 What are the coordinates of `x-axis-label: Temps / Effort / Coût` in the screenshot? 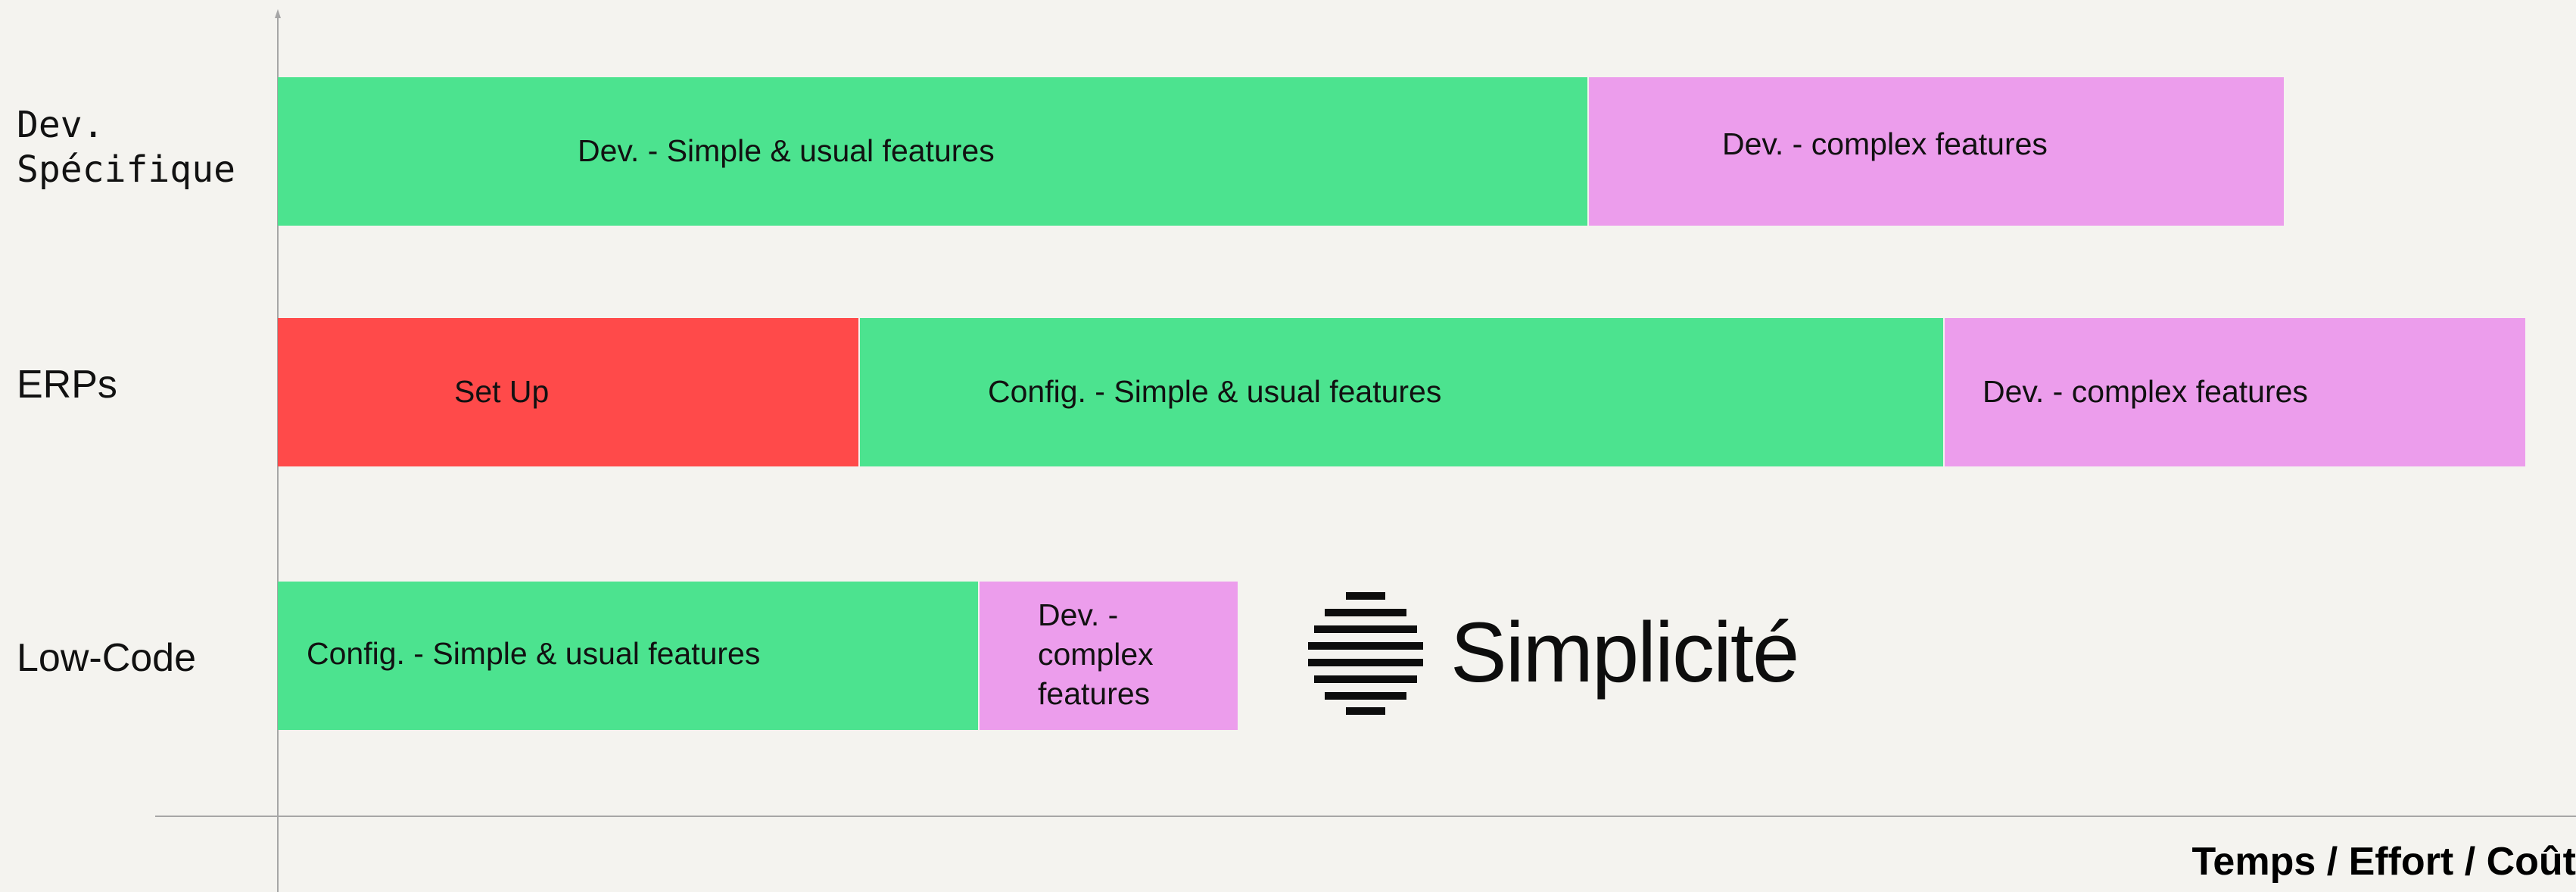 It's located at (2383, 862).